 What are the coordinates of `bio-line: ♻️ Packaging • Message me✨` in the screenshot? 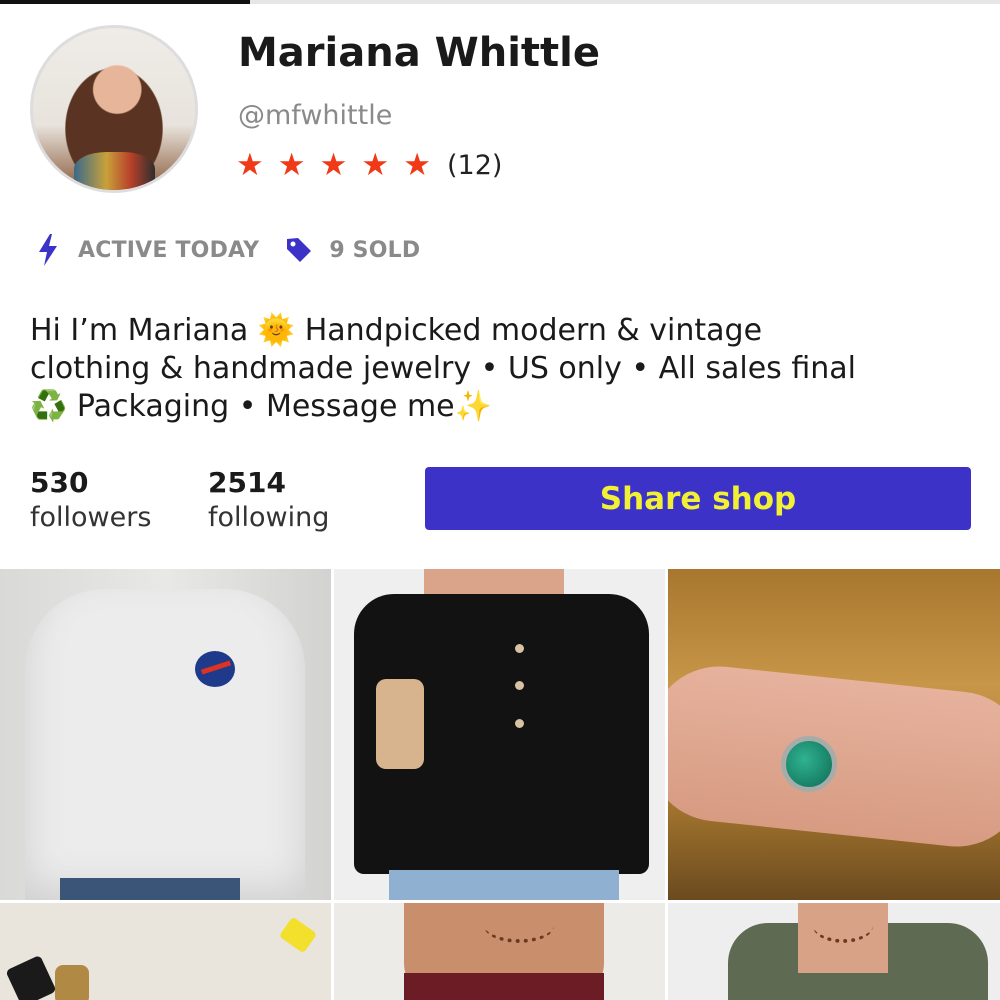 It's located at (261, 406).